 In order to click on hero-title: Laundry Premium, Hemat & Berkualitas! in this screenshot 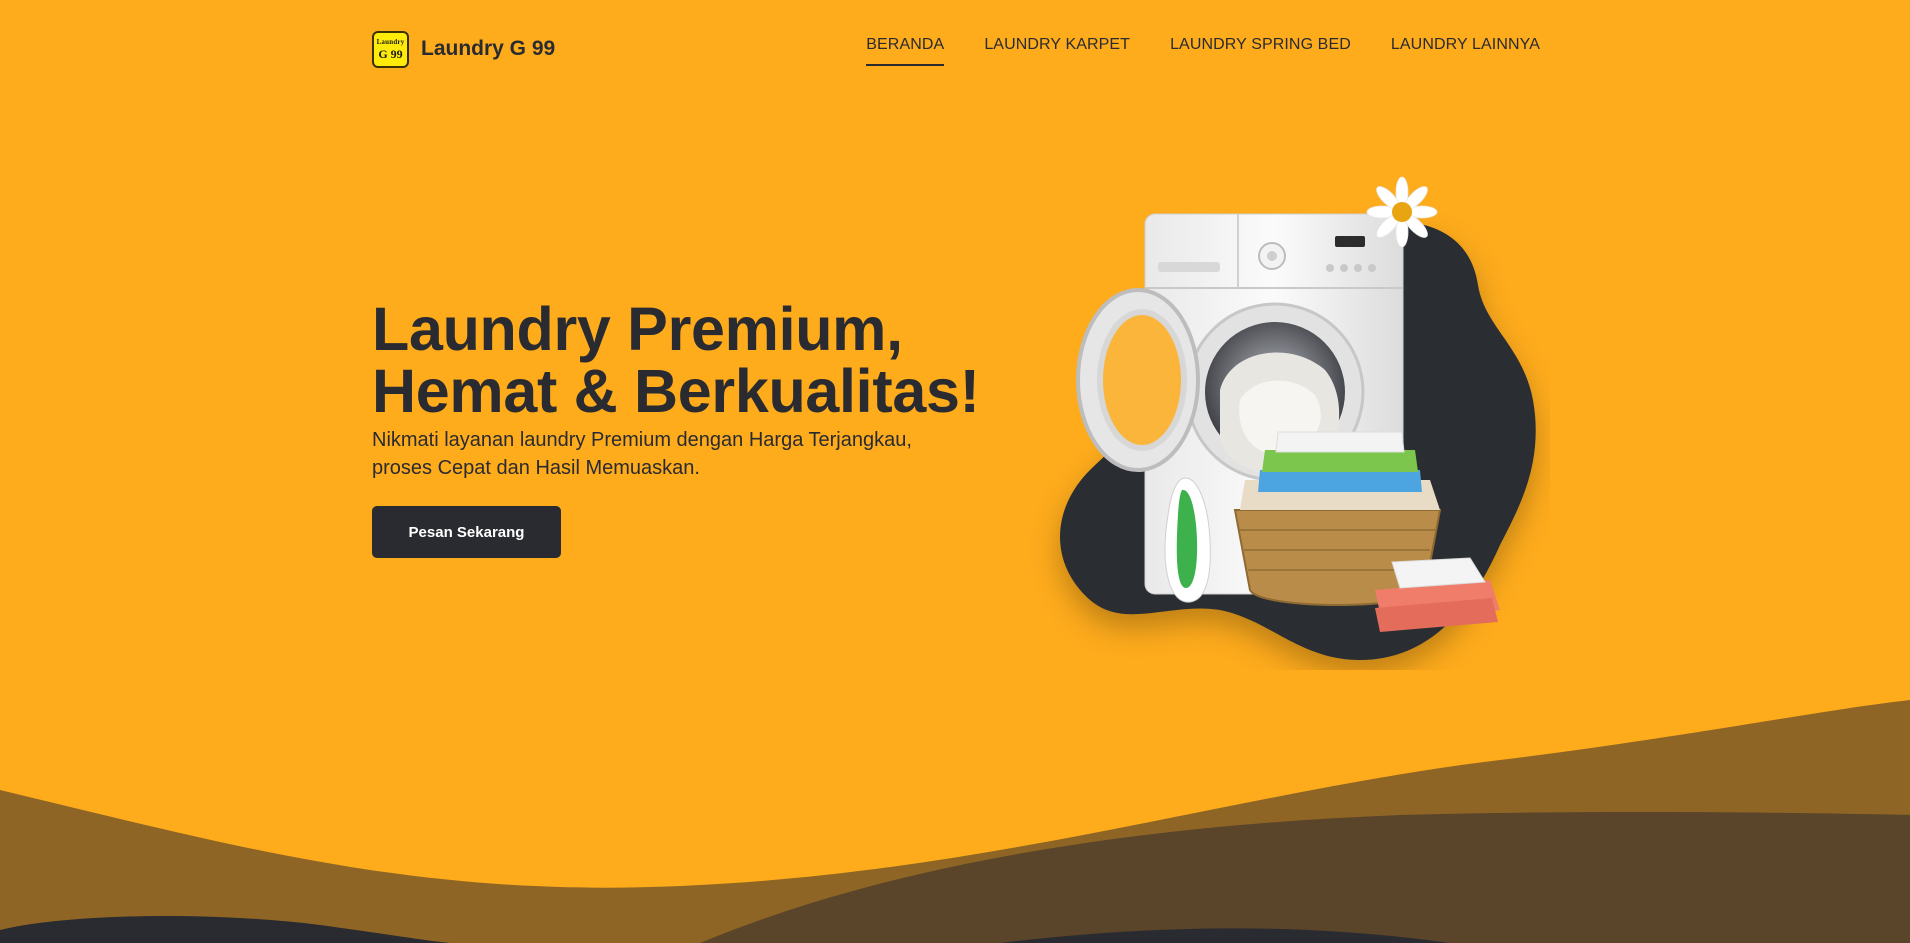, I will do `click(702, 360)`.